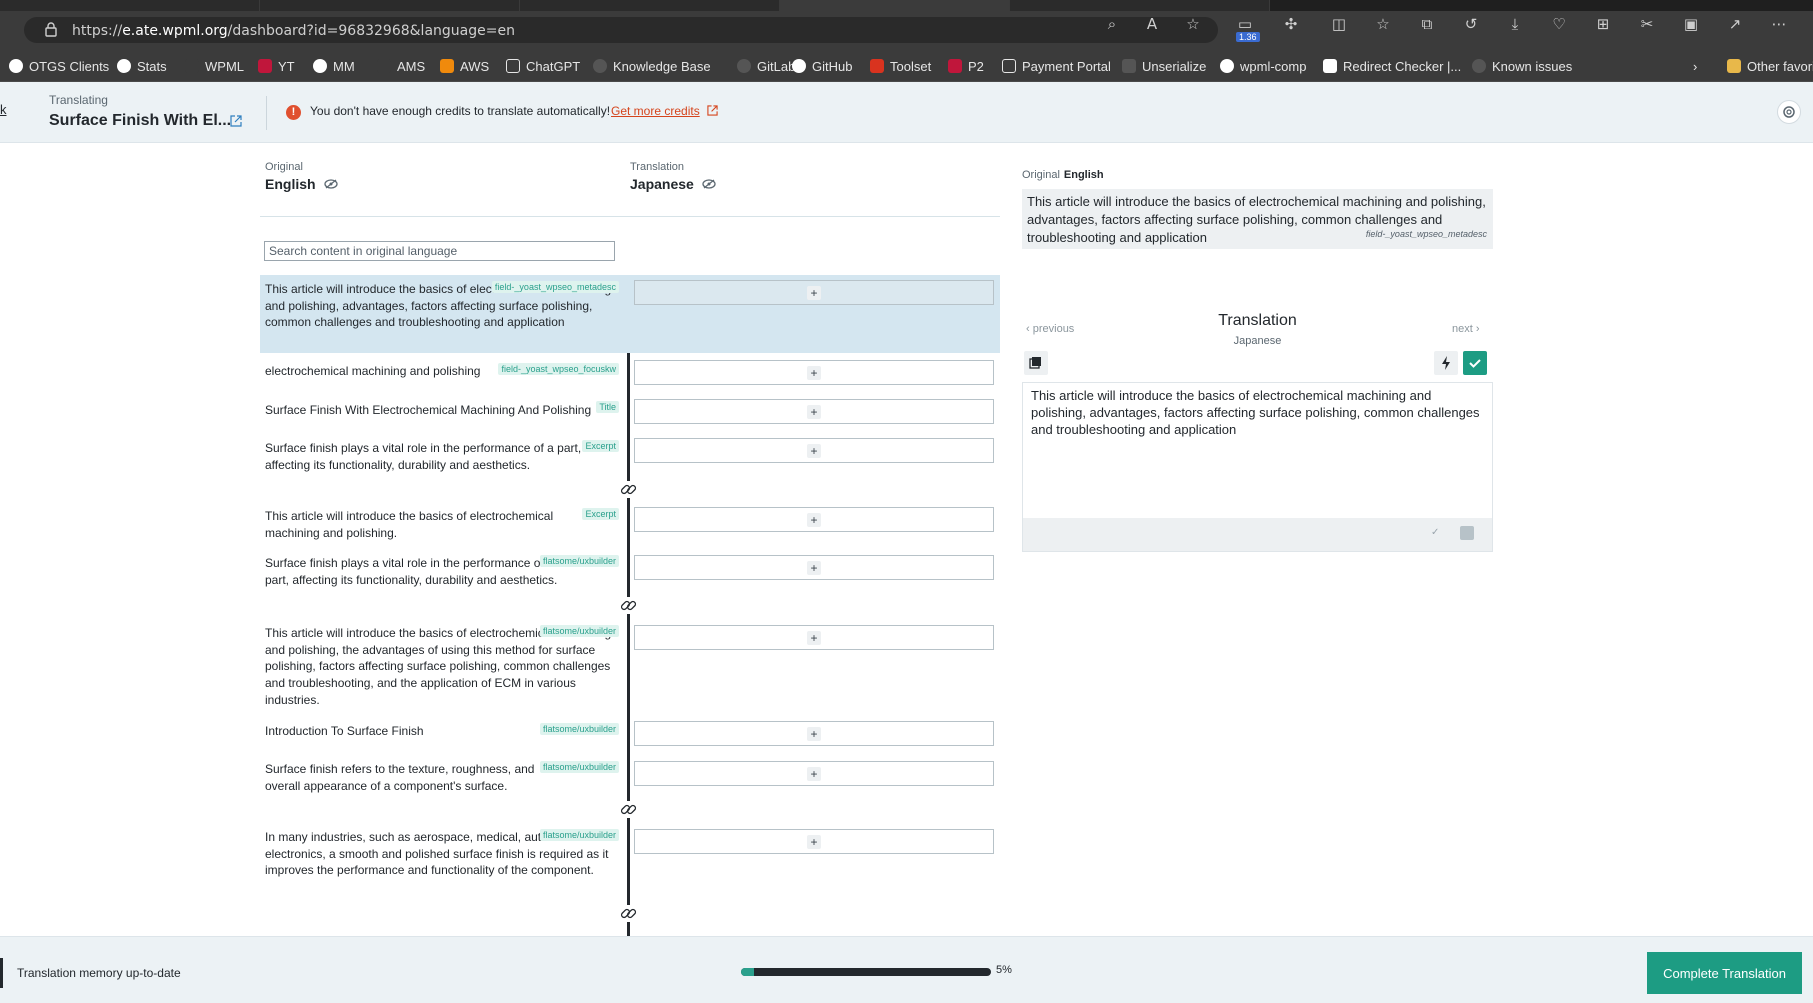  Describe the element at coordinates (1471, 24) in the screenshot. I see `history-icon: ↺` at that location.